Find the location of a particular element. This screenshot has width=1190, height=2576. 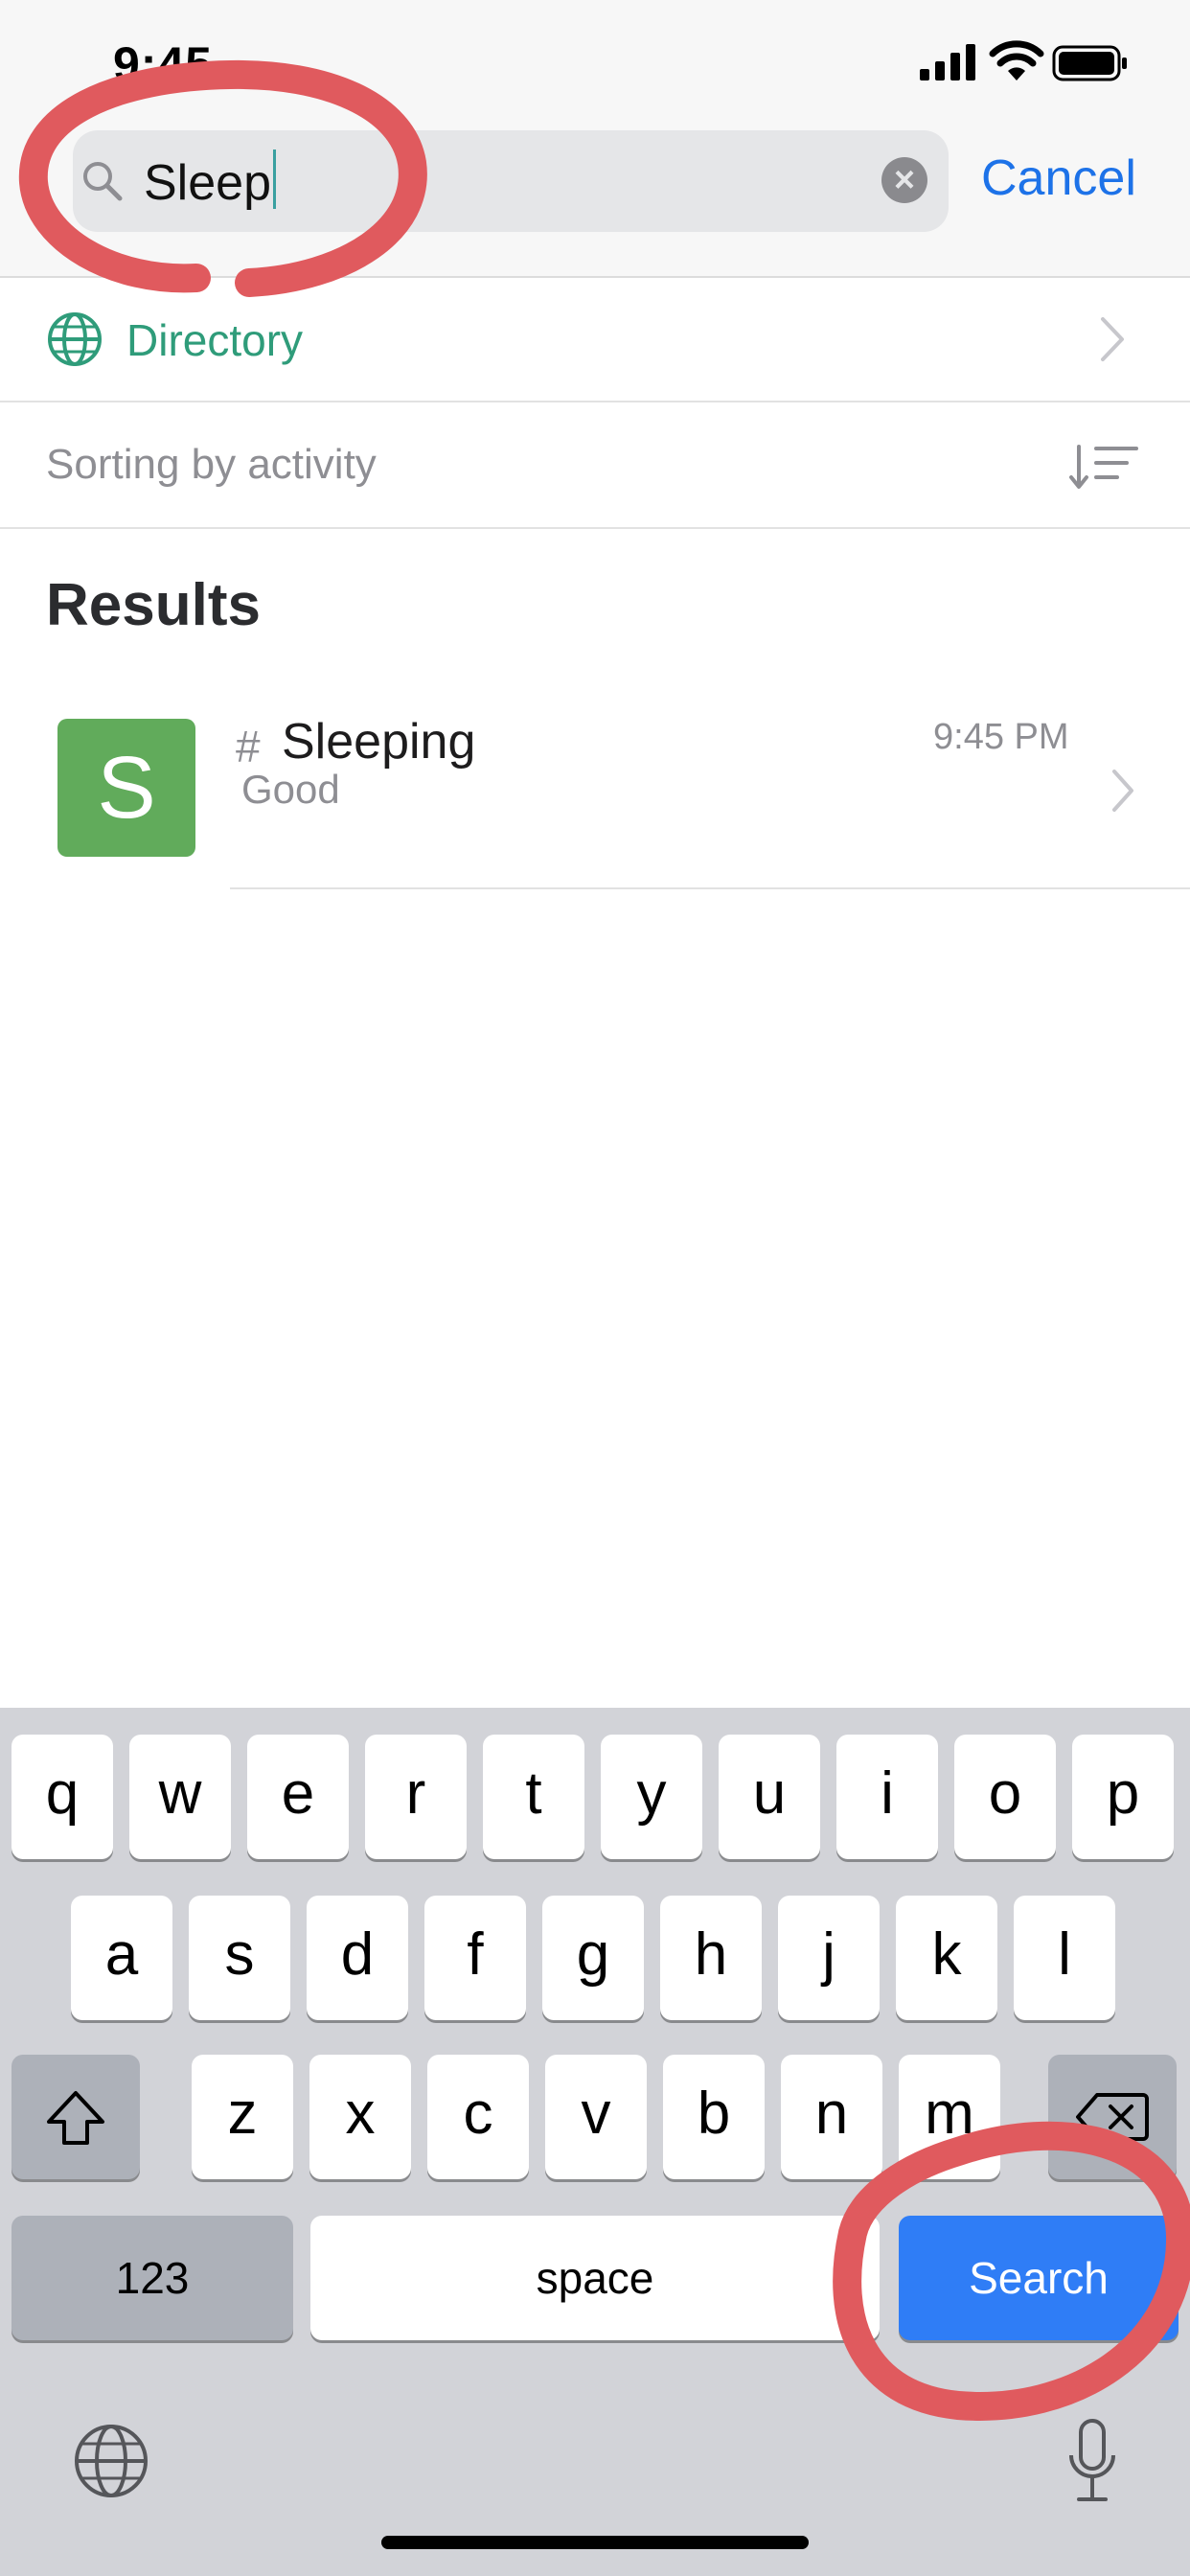

channel-name: Sleeping is located at coordinates (379, 742).